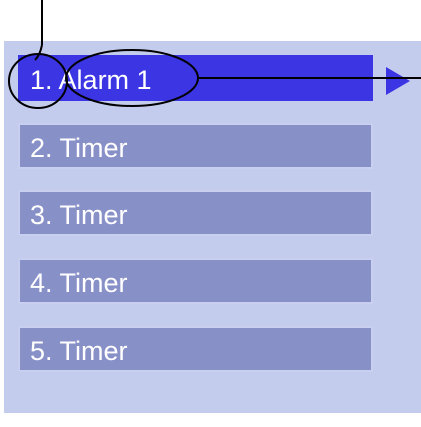  I want to click on list-item-5: 5. Timer, so click(195, 349).